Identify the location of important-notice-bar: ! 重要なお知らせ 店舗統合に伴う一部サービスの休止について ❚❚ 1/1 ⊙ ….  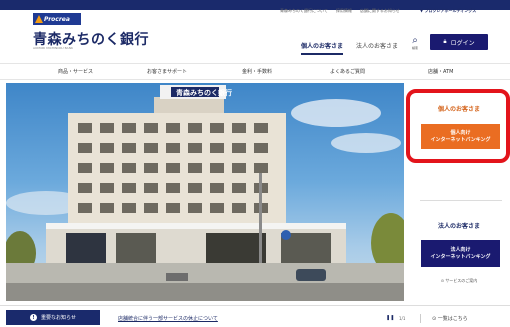
(255, 316).